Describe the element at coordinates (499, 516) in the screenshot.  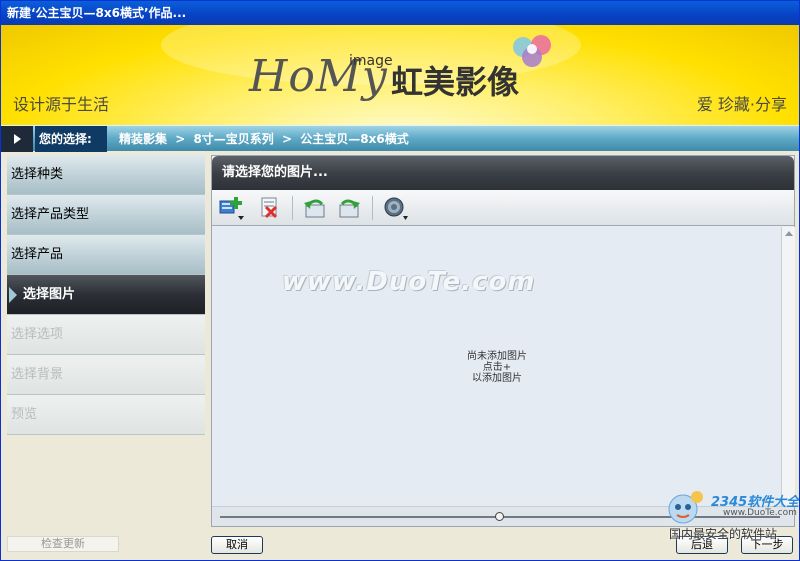
I see `slider-thumb` at that location.